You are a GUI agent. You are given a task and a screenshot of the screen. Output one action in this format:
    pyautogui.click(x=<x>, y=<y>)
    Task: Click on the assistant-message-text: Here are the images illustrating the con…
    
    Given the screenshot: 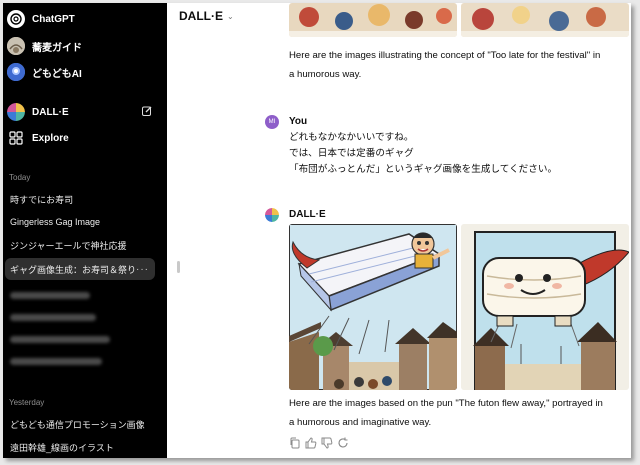 What is the action you would take?
    pyautogui.click(x=445, y=55)
    